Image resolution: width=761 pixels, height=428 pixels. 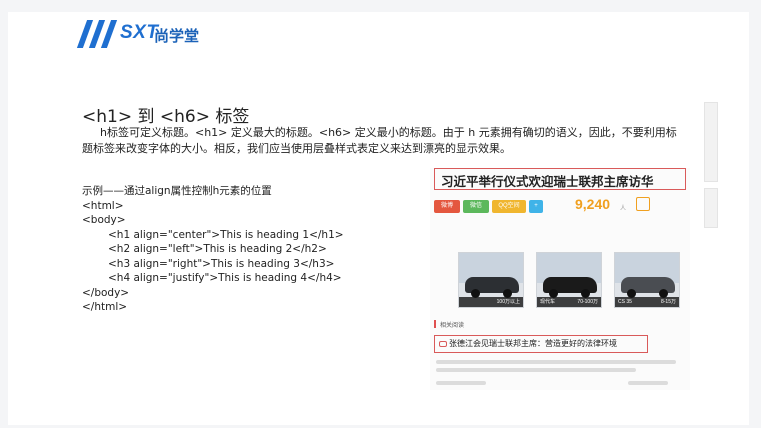 What do you see at coordinates (491, 280) in the screenshot?
I see `car-ad-1: 100万以上` at bounding box center [491, 280].